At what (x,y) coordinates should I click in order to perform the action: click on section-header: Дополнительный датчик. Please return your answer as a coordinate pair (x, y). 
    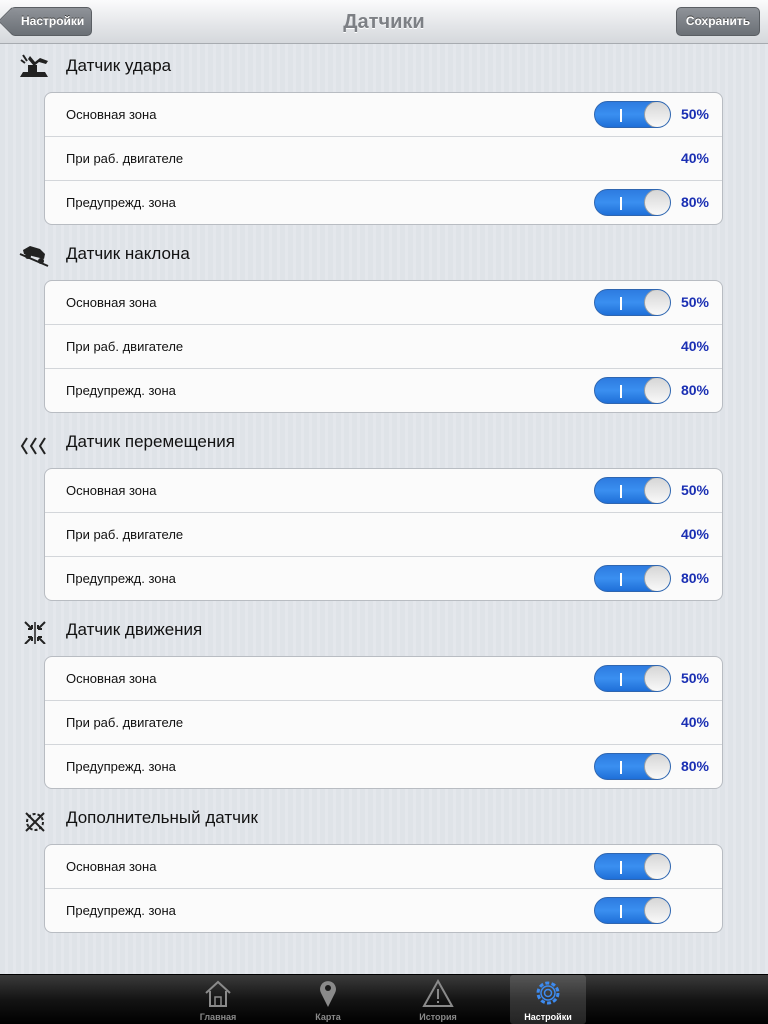
    Looking at the image, I should click on (384, 822).